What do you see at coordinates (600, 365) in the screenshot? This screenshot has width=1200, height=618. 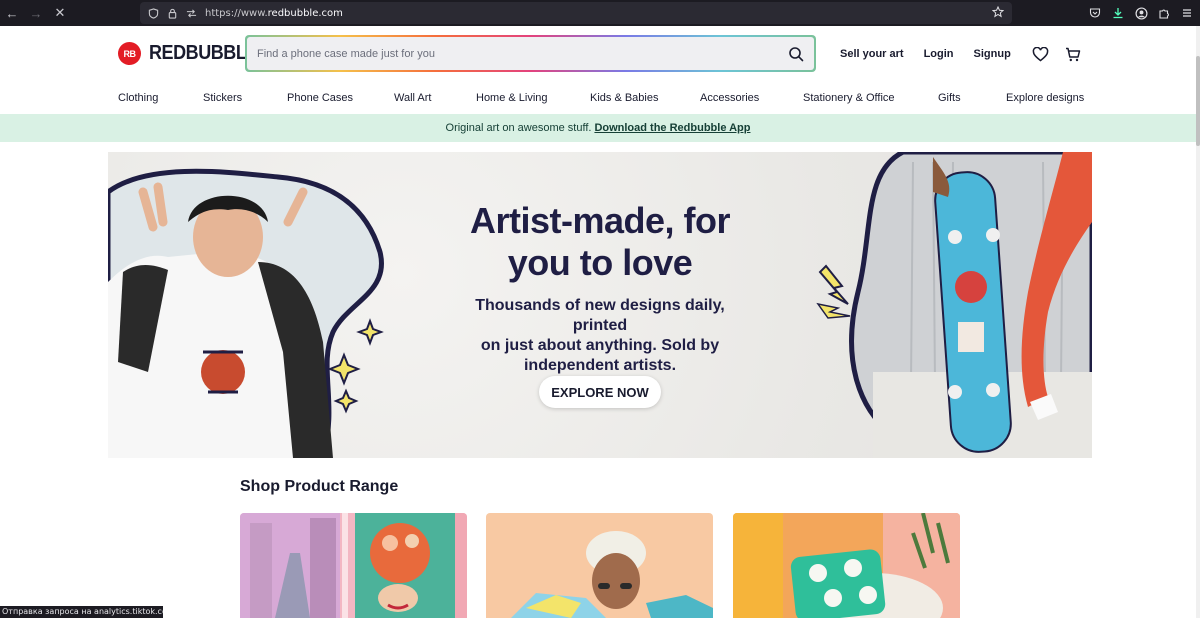 I see `hero-subtitle-line-3: independent artists.` at bounding box center [600, 365].